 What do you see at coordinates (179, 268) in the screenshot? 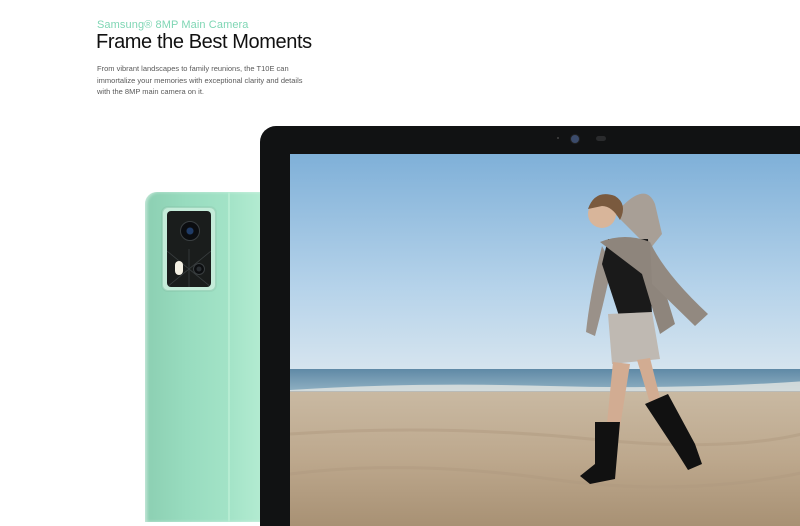
I see `flash-icon` at bounding box center [179, 268].